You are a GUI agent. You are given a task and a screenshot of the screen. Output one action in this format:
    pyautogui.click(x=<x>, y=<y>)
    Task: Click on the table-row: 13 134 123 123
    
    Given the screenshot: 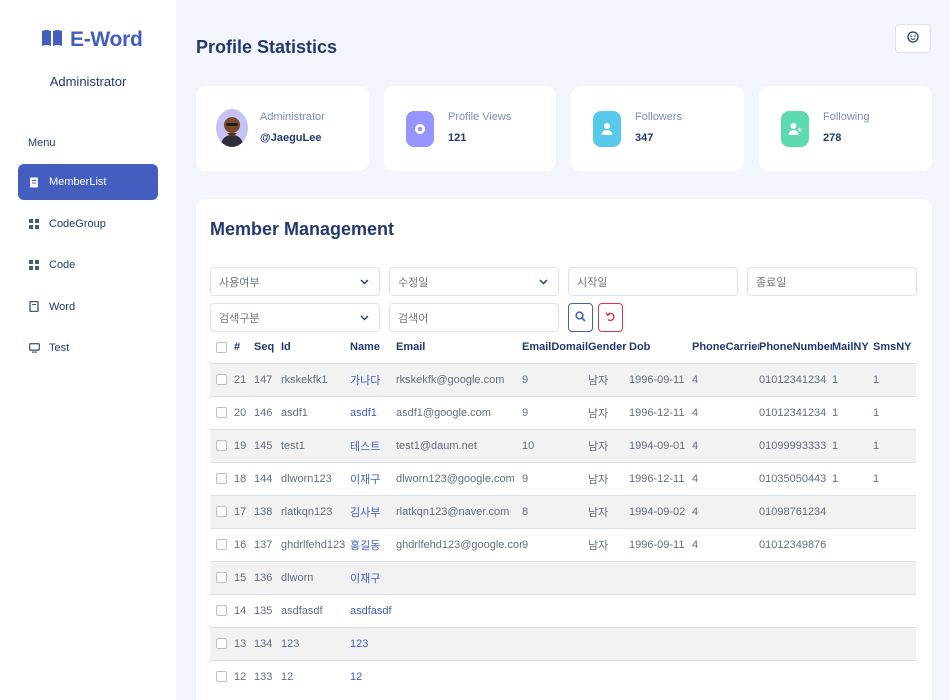 What is the action you would take?
    pyautogui.click(x=563, y=643)
    